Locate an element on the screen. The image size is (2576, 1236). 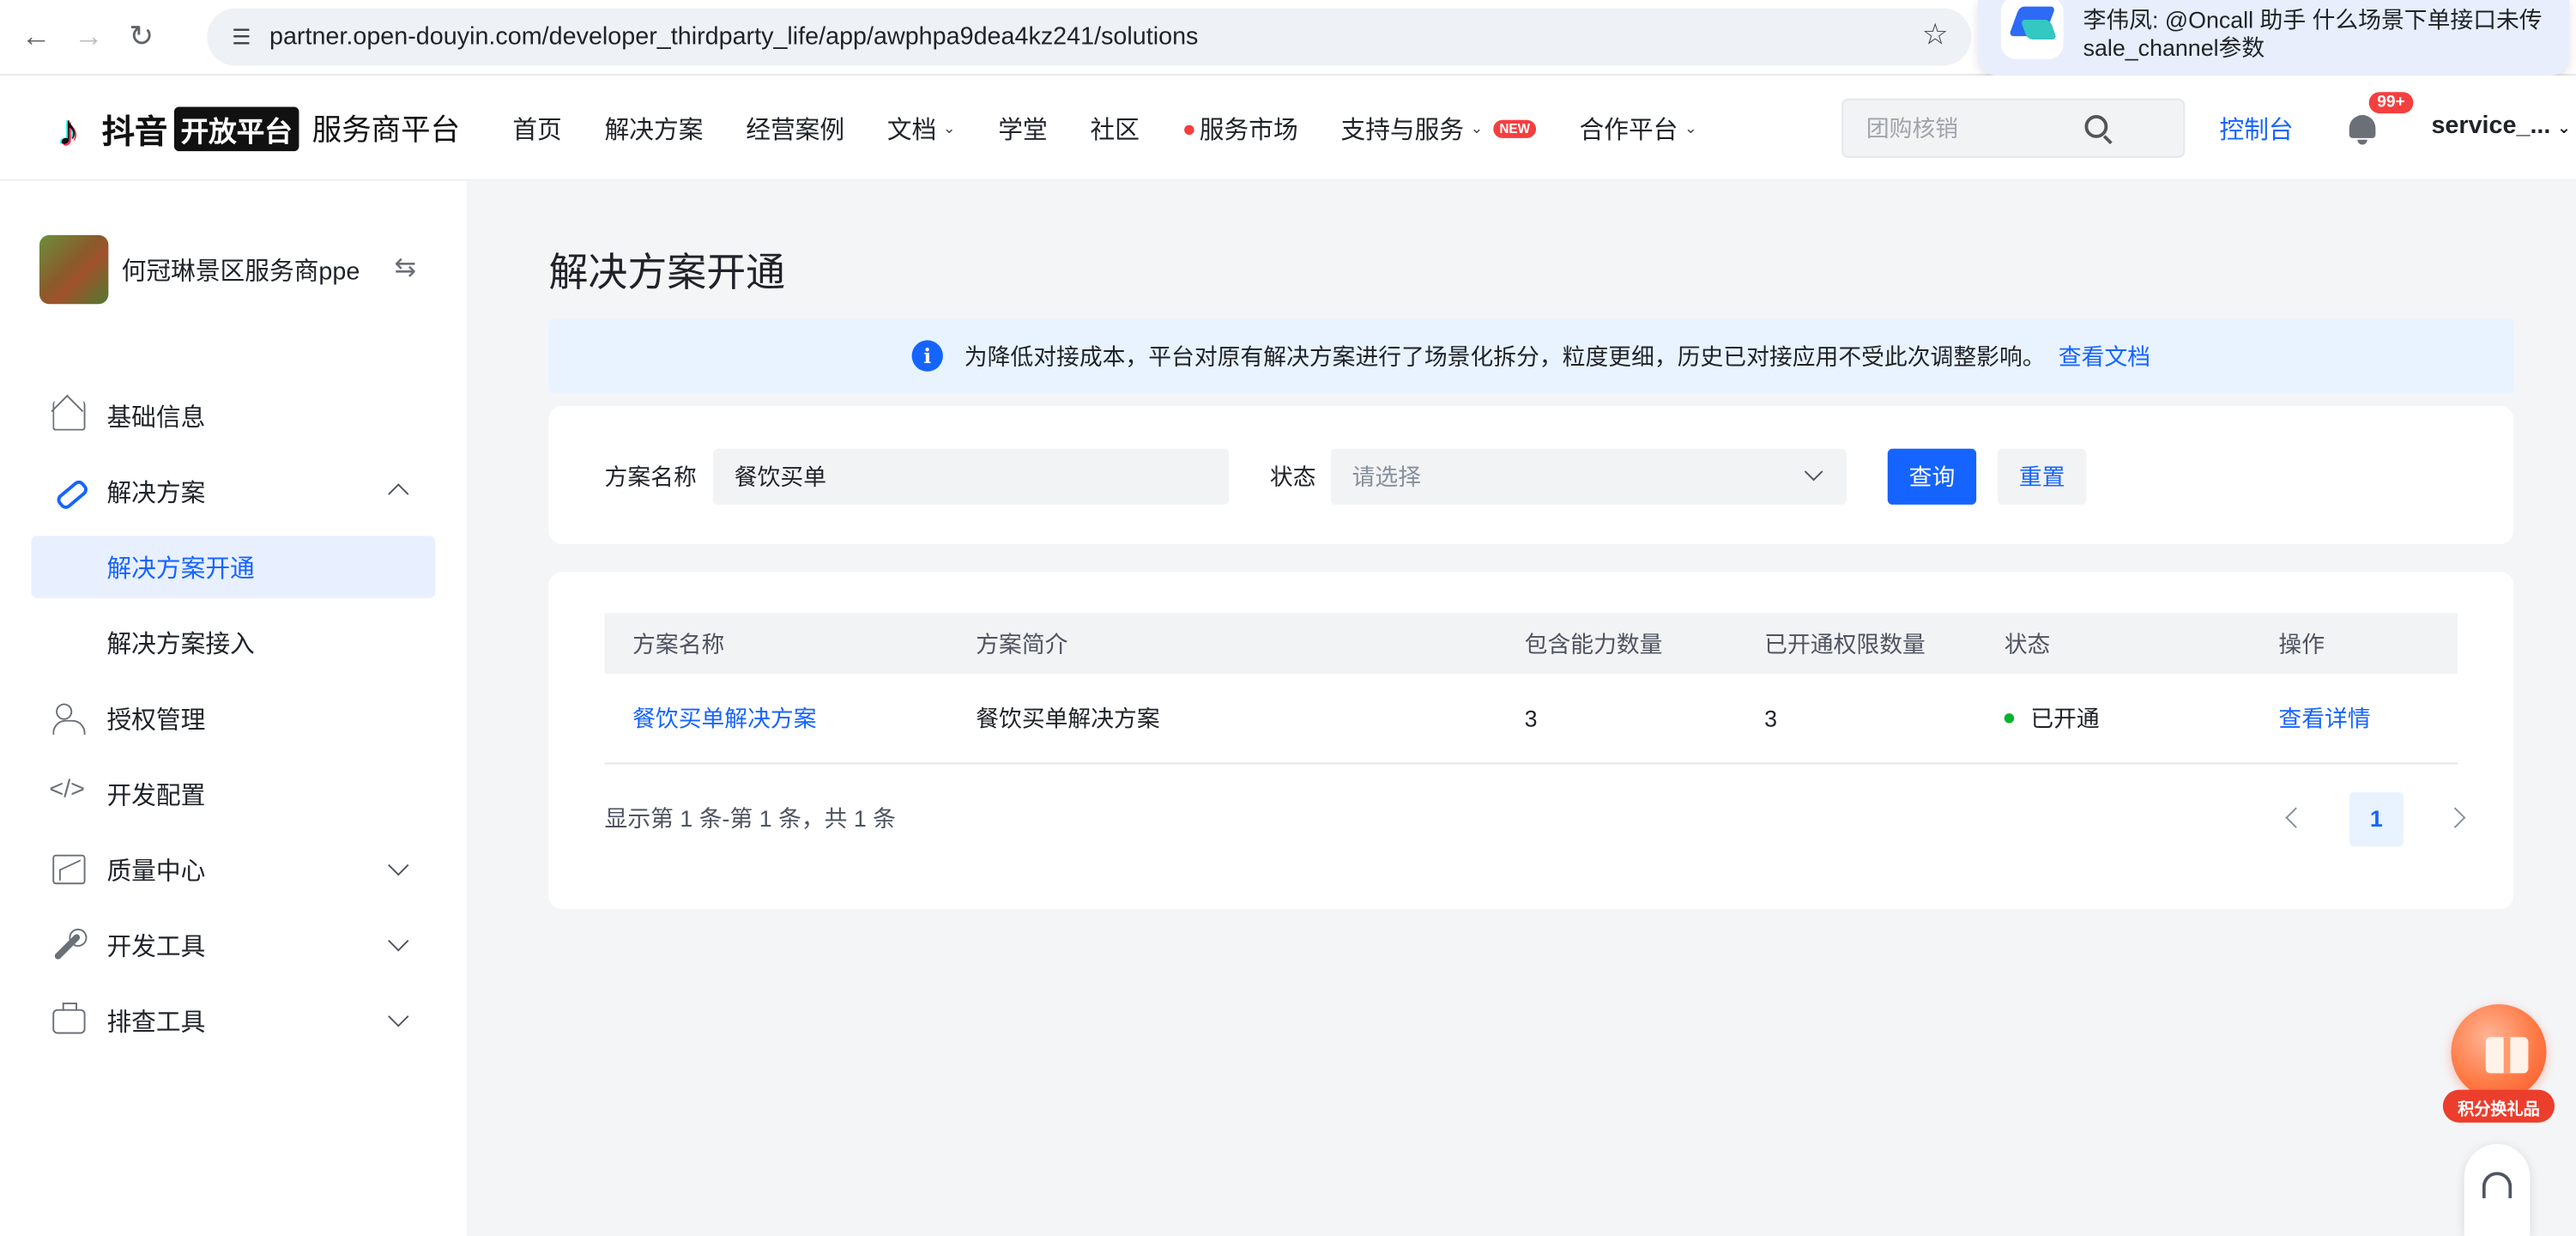
bookmark-star-icon: ☆ is located at coordinates (1935, 35).